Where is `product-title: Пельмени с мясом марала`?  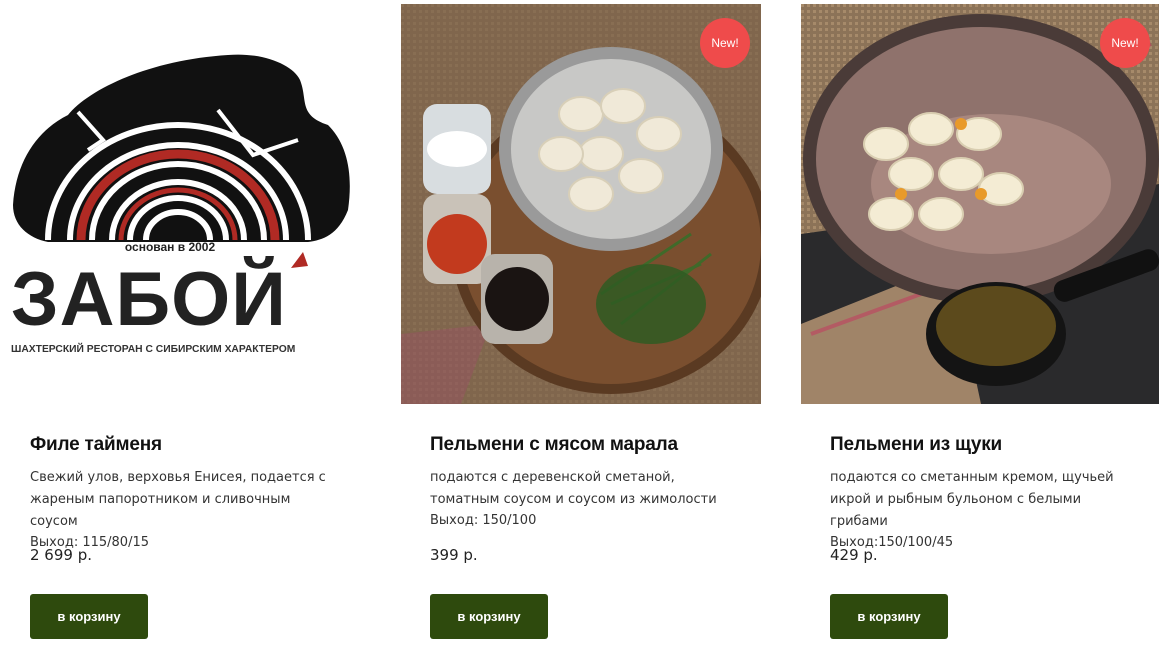
product-title: Пельмени с мясом марала is located at coordinates (554, 445).